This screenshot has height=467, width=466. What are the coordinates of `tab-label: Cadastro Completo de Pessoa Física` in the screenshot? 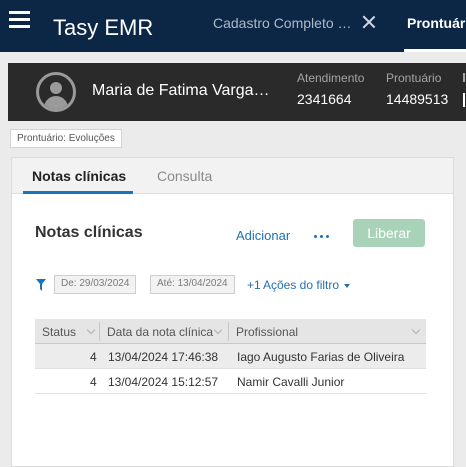 It's located at (284, 23).